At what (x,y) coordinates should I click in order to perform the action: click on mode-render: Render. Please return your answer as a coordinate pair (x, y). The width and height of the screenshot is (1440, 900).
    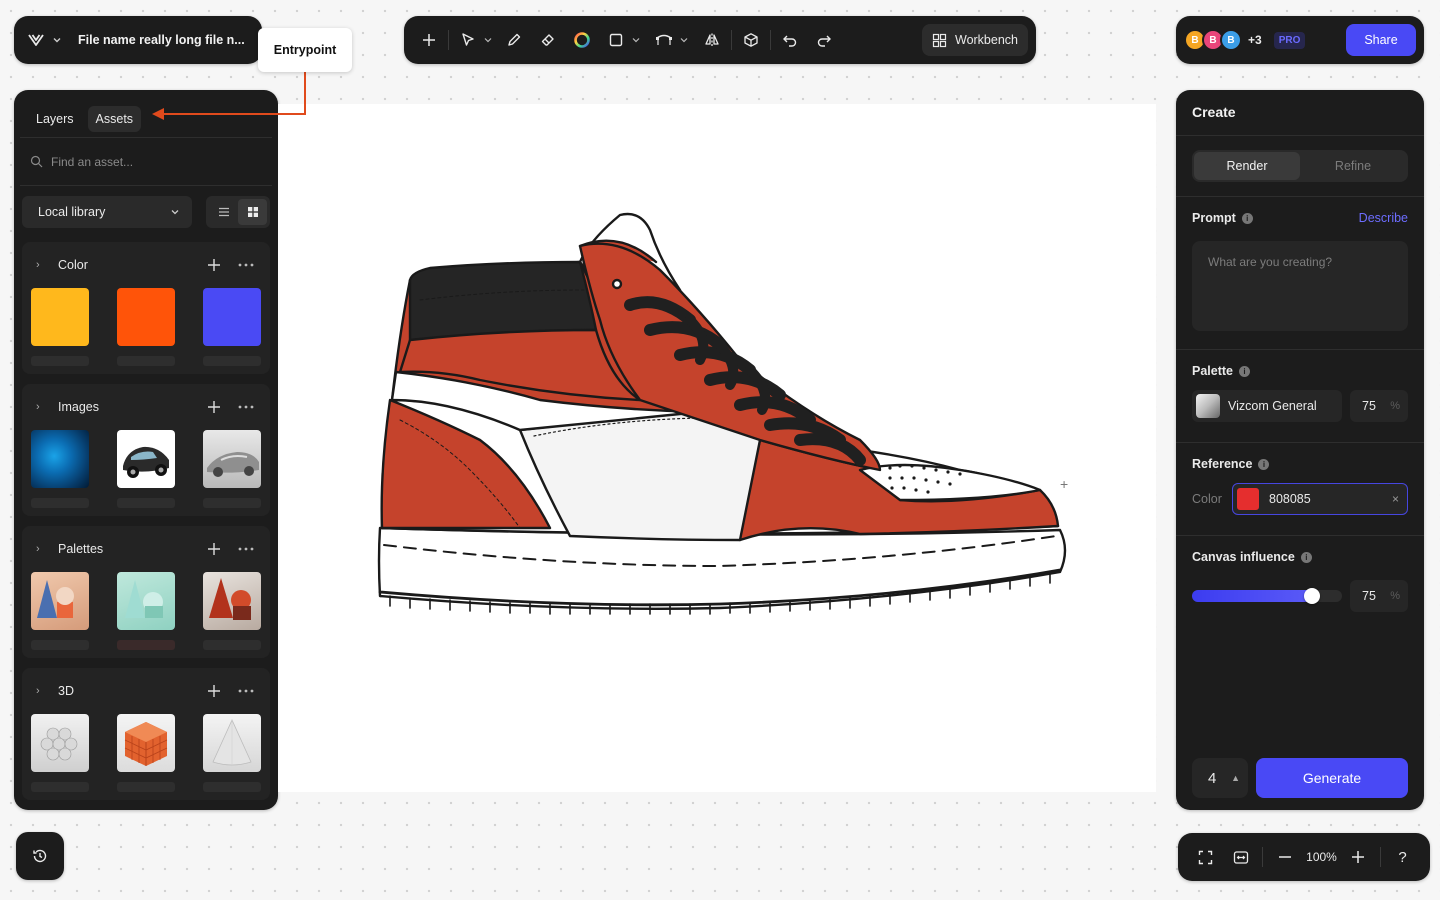
    Looking at the image, I should click on (1247, 166).